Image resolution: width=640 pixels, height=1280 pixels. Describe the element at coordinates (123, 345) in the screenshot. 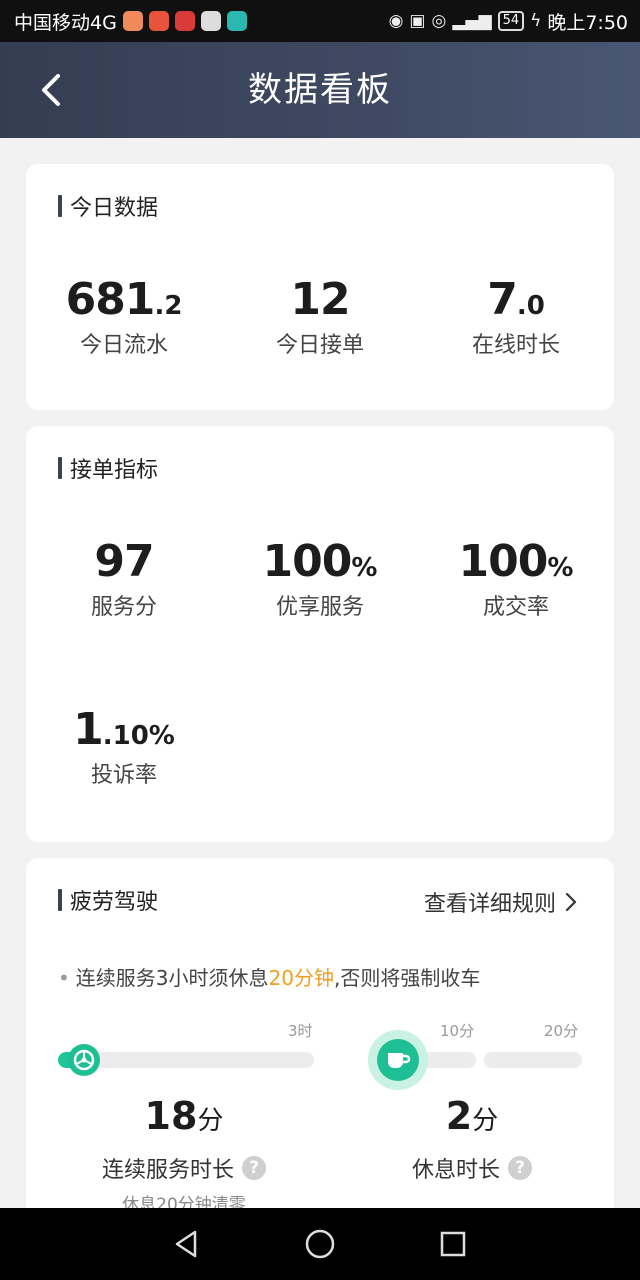

I see `stat-label: 今日流水` at that location.